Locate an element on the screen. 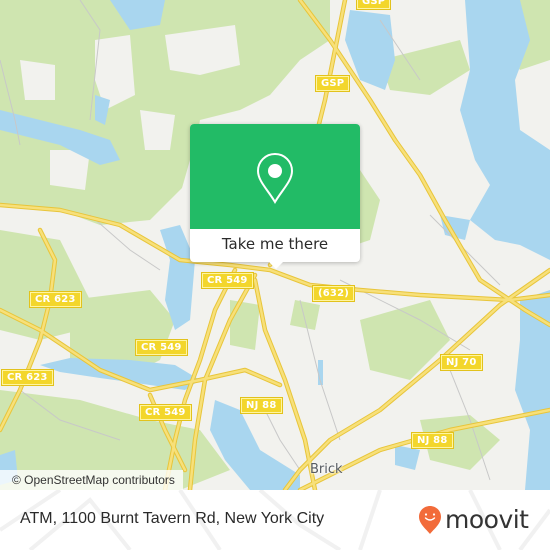 The image size is (550, 550). take-me-there-button: Take me there is located at coordinates (275, 245).